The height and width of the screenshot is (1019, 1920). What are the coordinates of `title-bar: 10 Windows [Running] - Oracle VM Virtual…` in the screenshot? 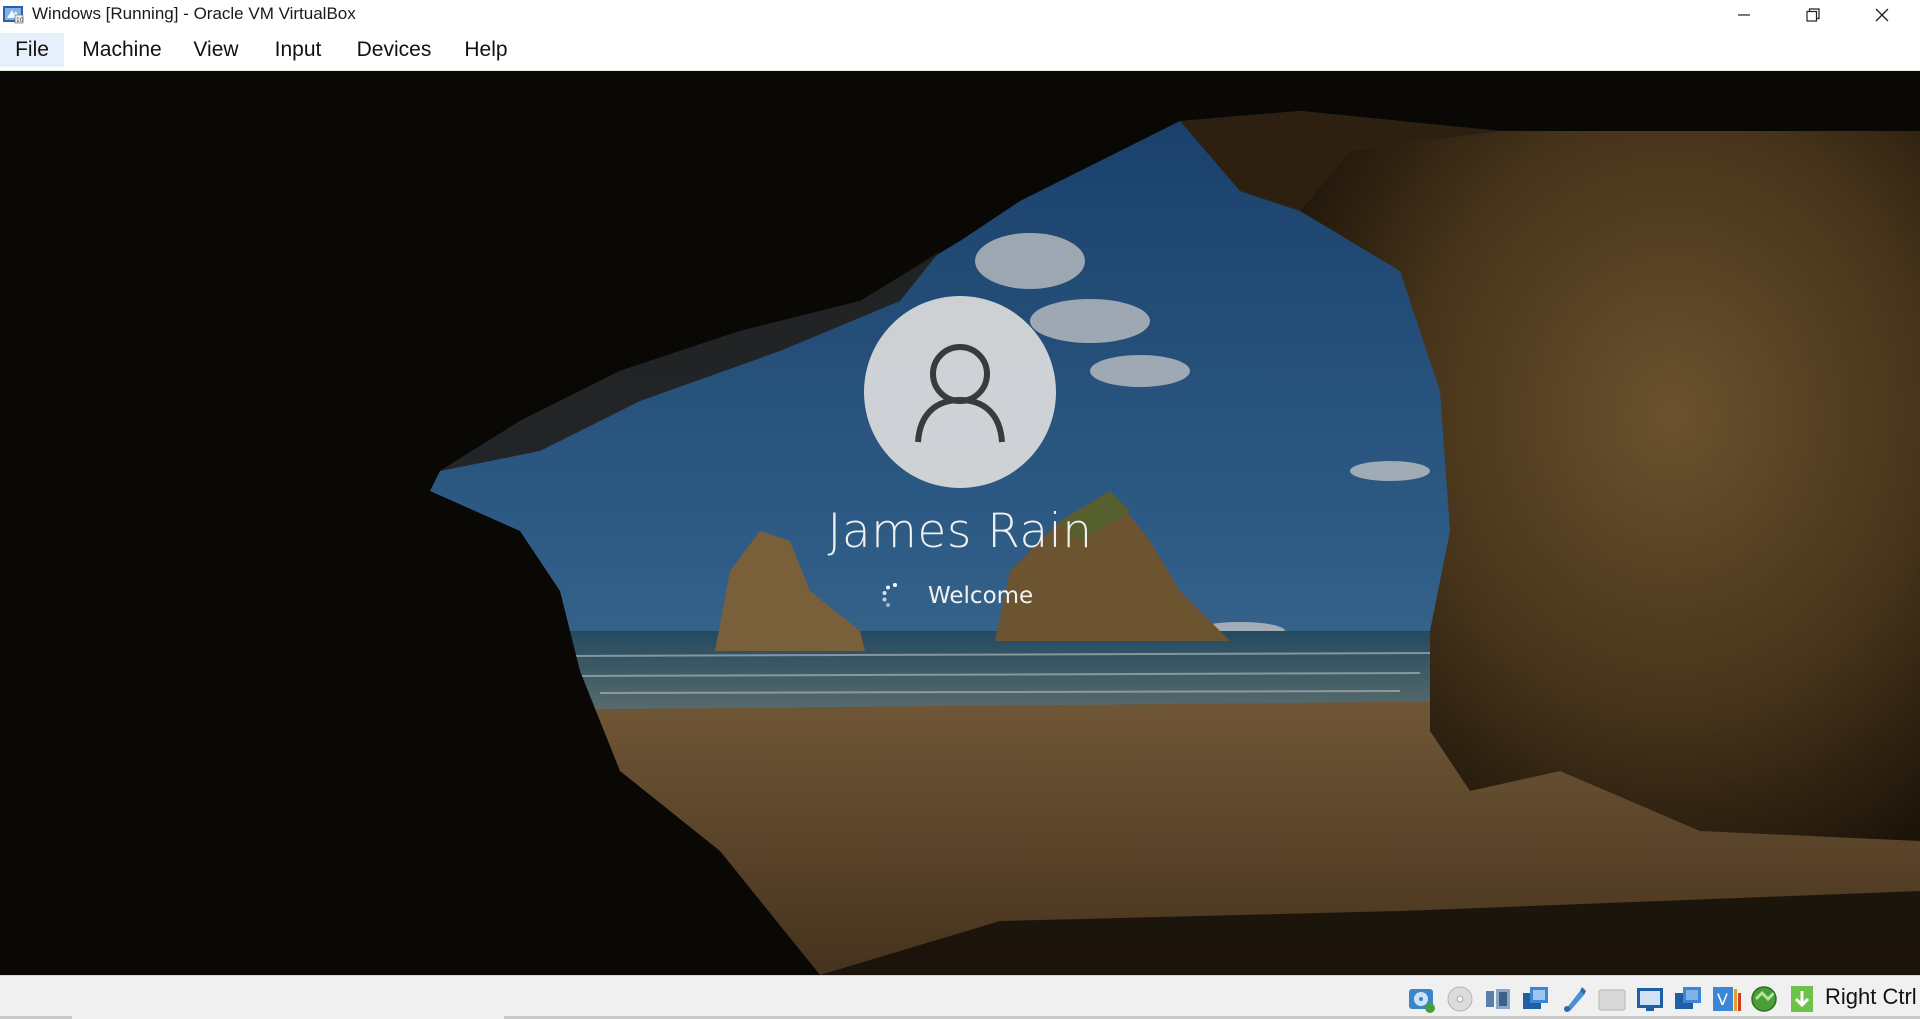 It's located at (960, 14).